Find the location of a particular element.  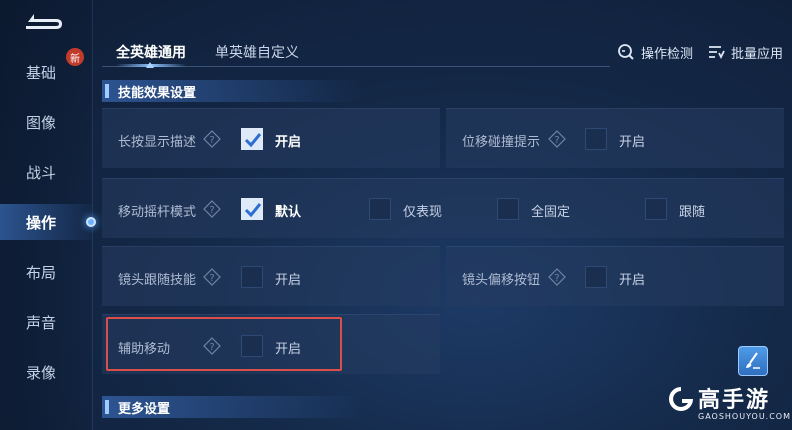

option-joystick-follow: 跟随 is located at coordinates (692, 212).